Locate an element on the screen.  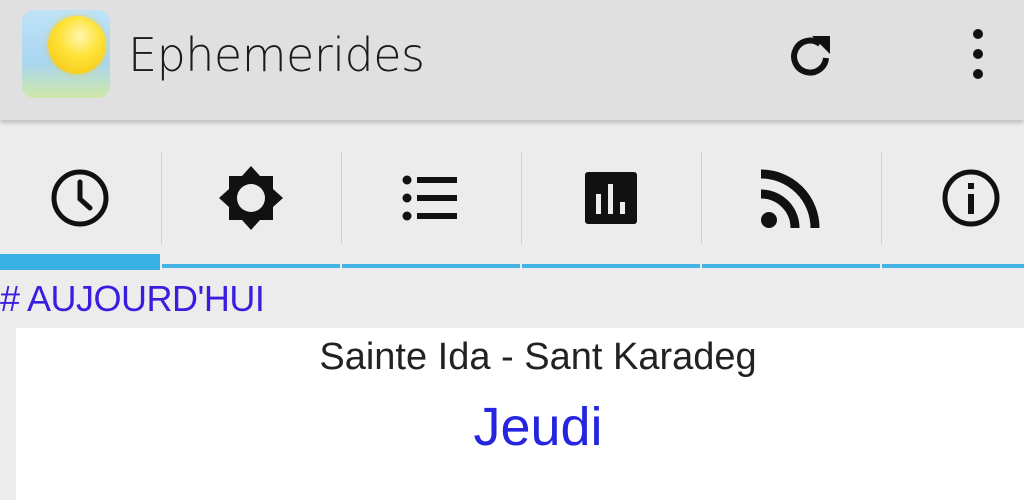
tab-info is located at coordinates (953, 198).